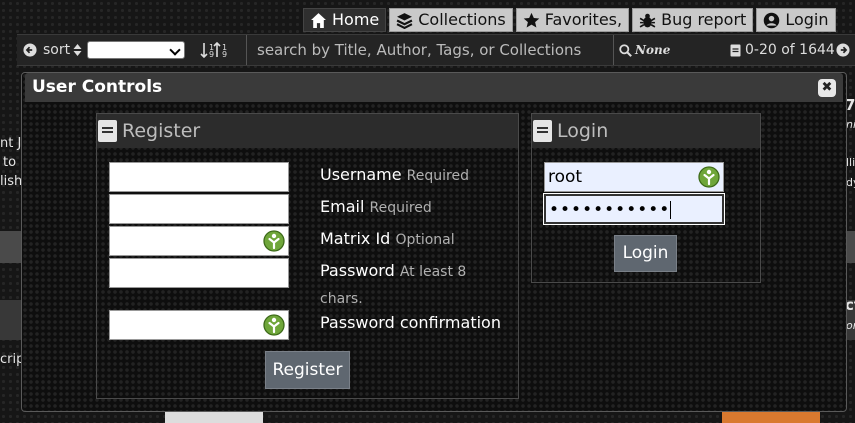 This screenshot has height=423, width=855. Describe the element at coordinates (653, 50) in the screenshot. I see `search-mode-label: None` at that location.